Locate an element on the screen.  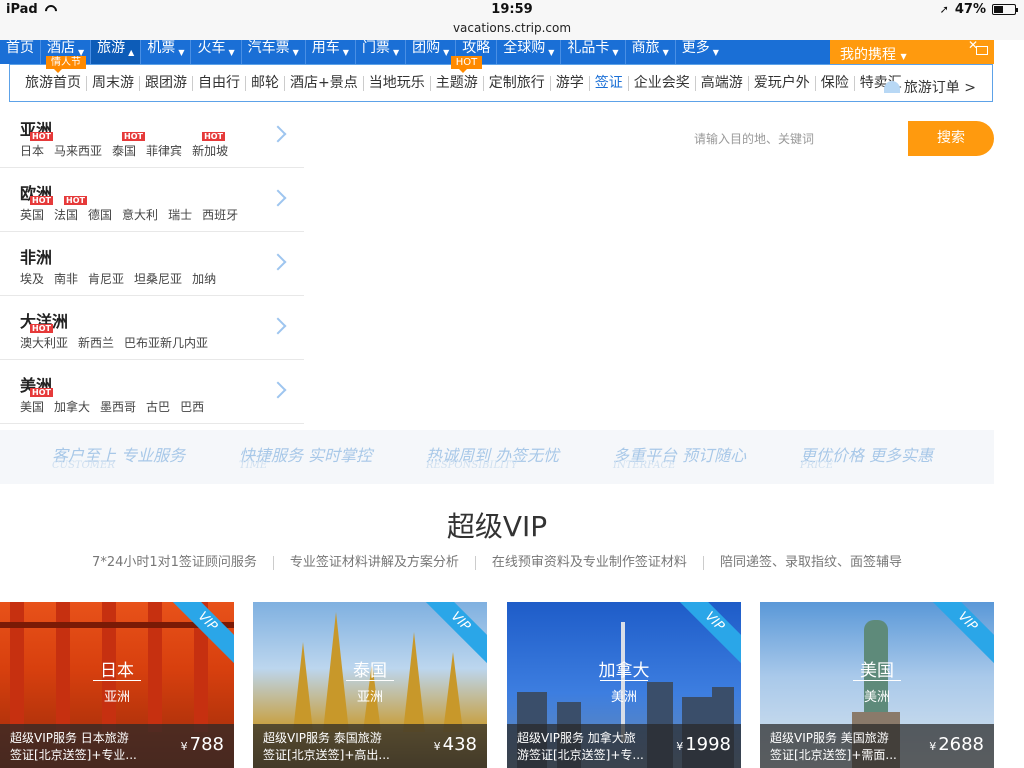
nav-item: 门票 ▼ is located at coordinates (379, 52).